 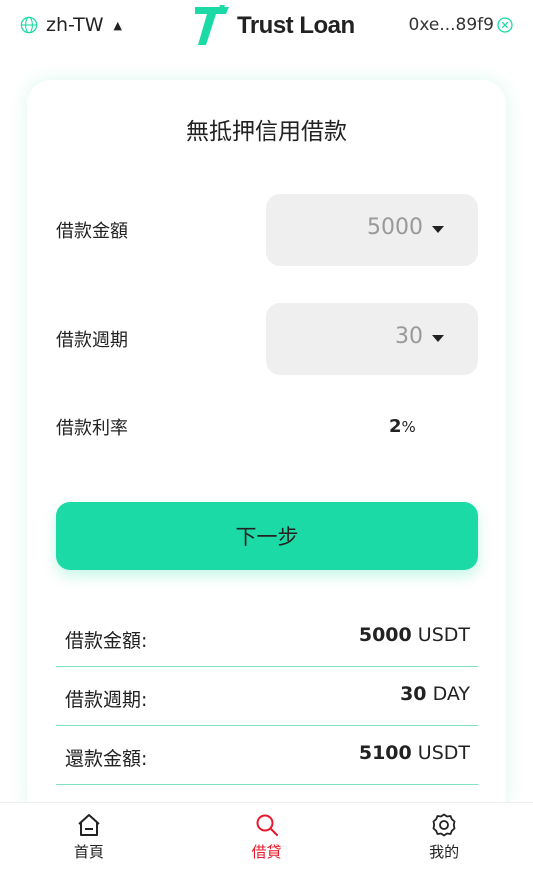 What do you see at coordinates (267, 536) in the screenshot?
I see `next-step-button: 下一步` at bounding box center [267, 536].